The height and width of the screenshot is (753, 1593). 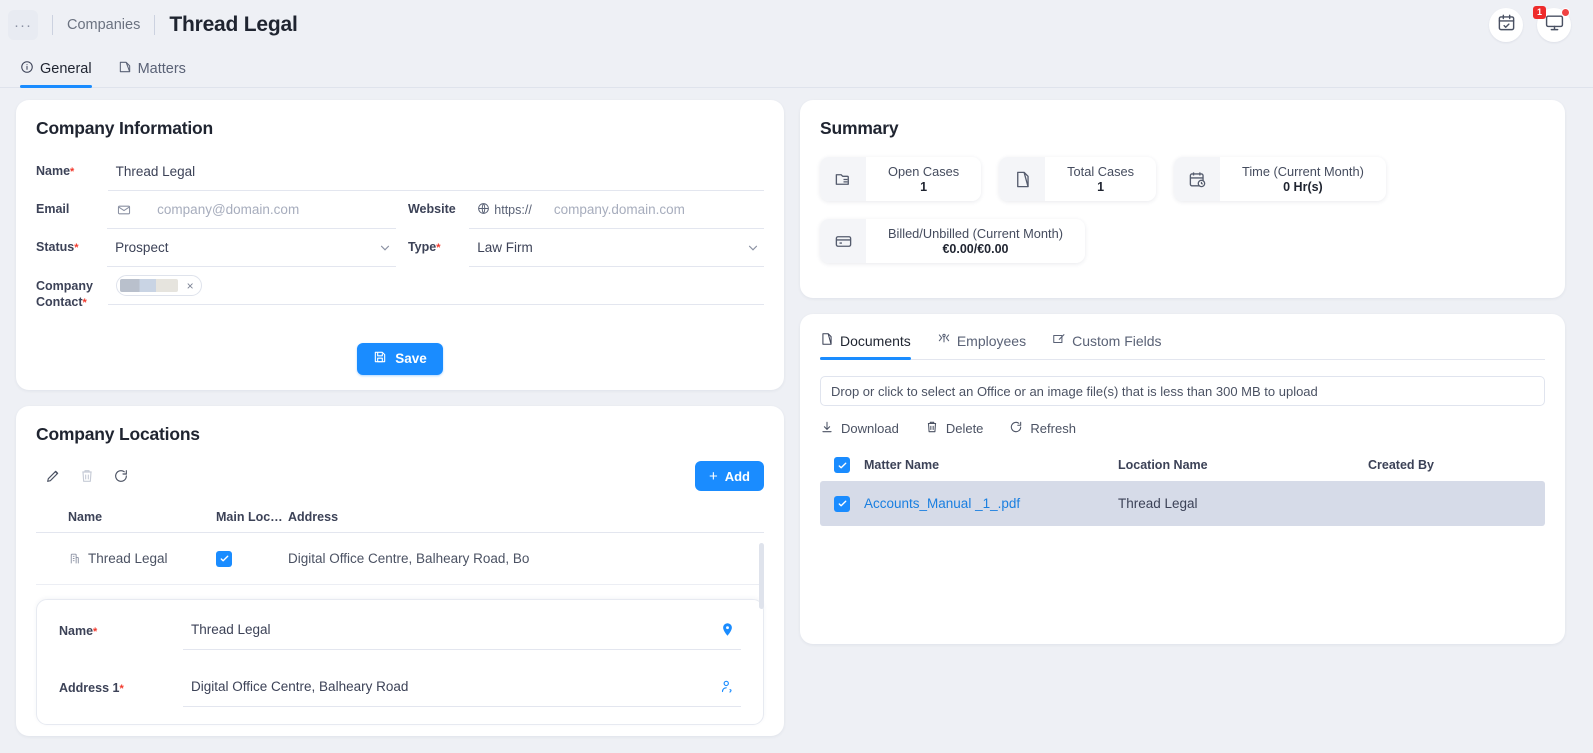 What do you see at coordinates (842, 465) in the screenshot?
I see `select-all-checkbox` at bounding box center [842, 465].